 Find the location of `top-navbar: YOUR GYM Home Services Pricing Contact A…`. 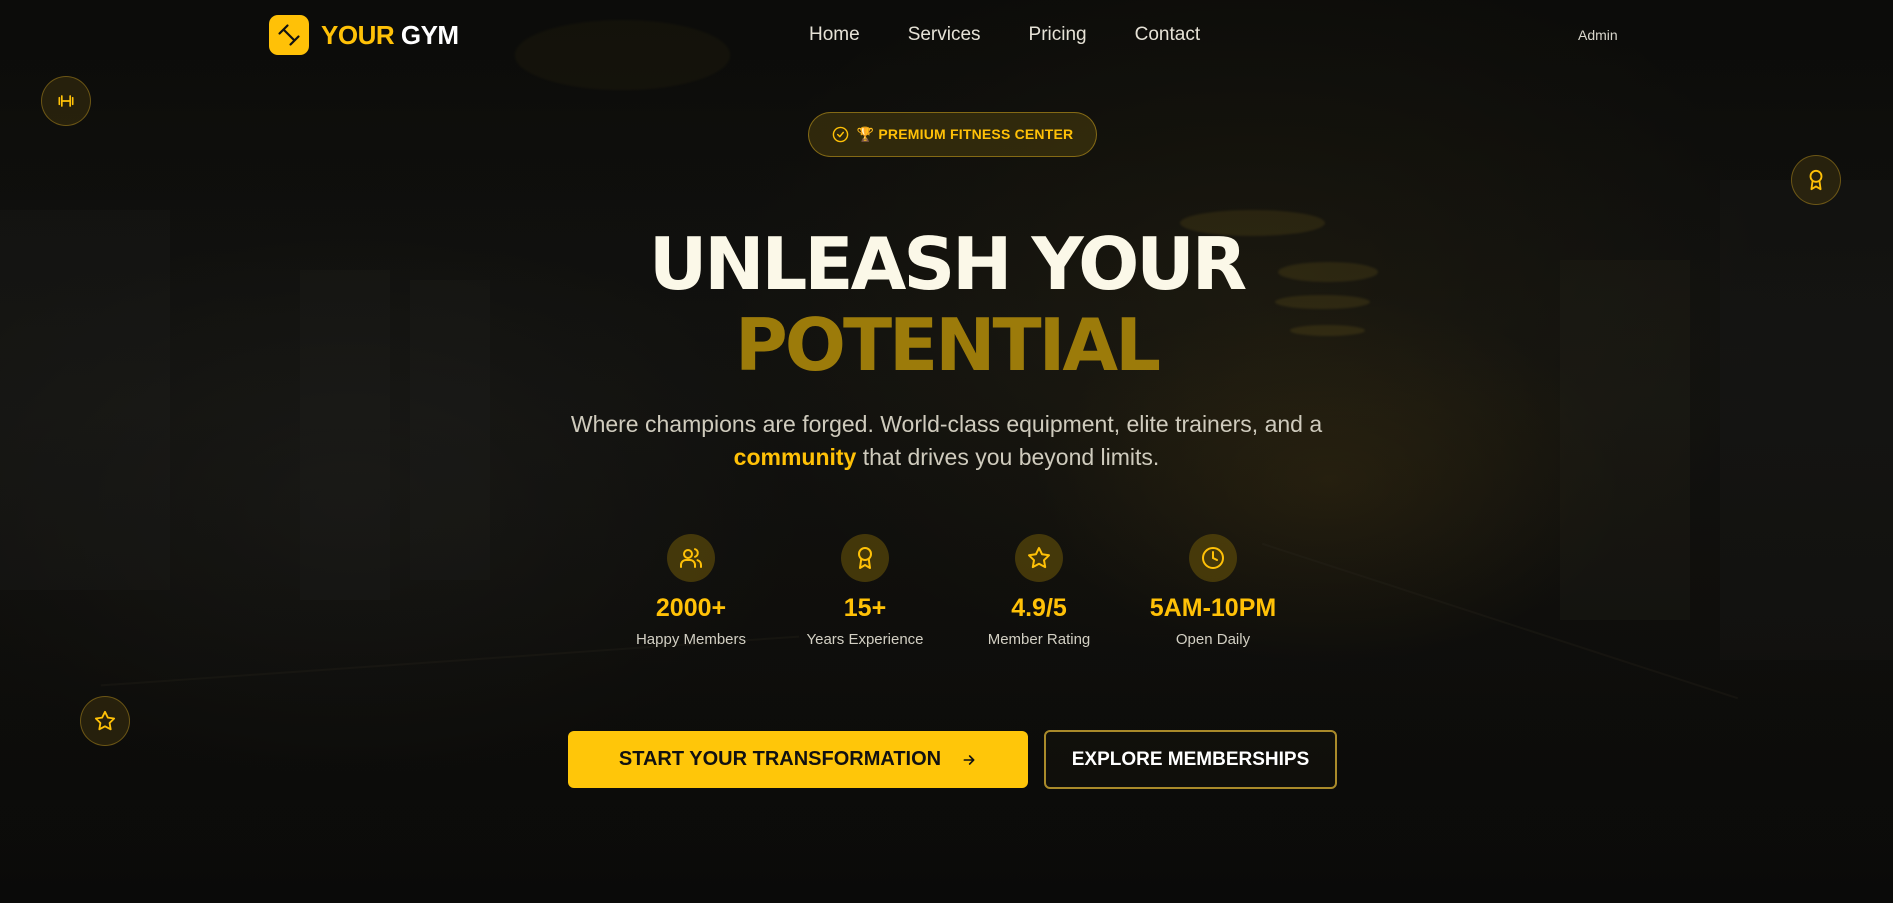

top-navbar: YOUR GYM Home Services Pricing Contact A… is located at coordinates (946, 36).